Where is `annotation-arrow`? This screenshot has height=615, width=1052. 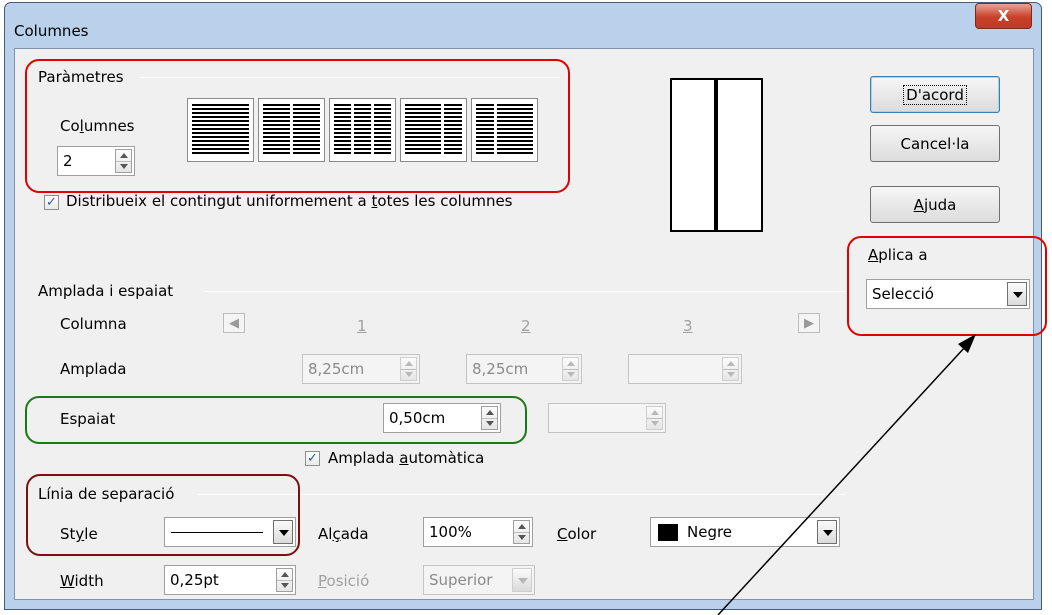 annotation-arrow is located at coordinates (846, 474).